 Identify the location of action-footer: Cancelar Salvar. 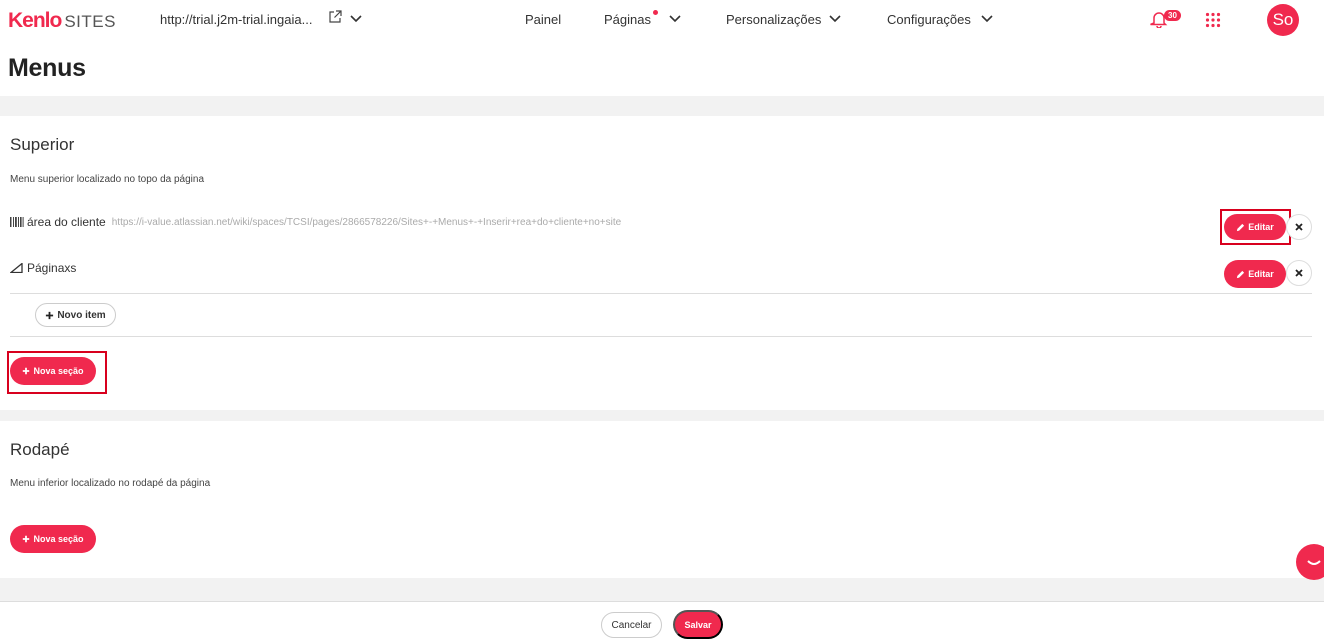
(662, 622).